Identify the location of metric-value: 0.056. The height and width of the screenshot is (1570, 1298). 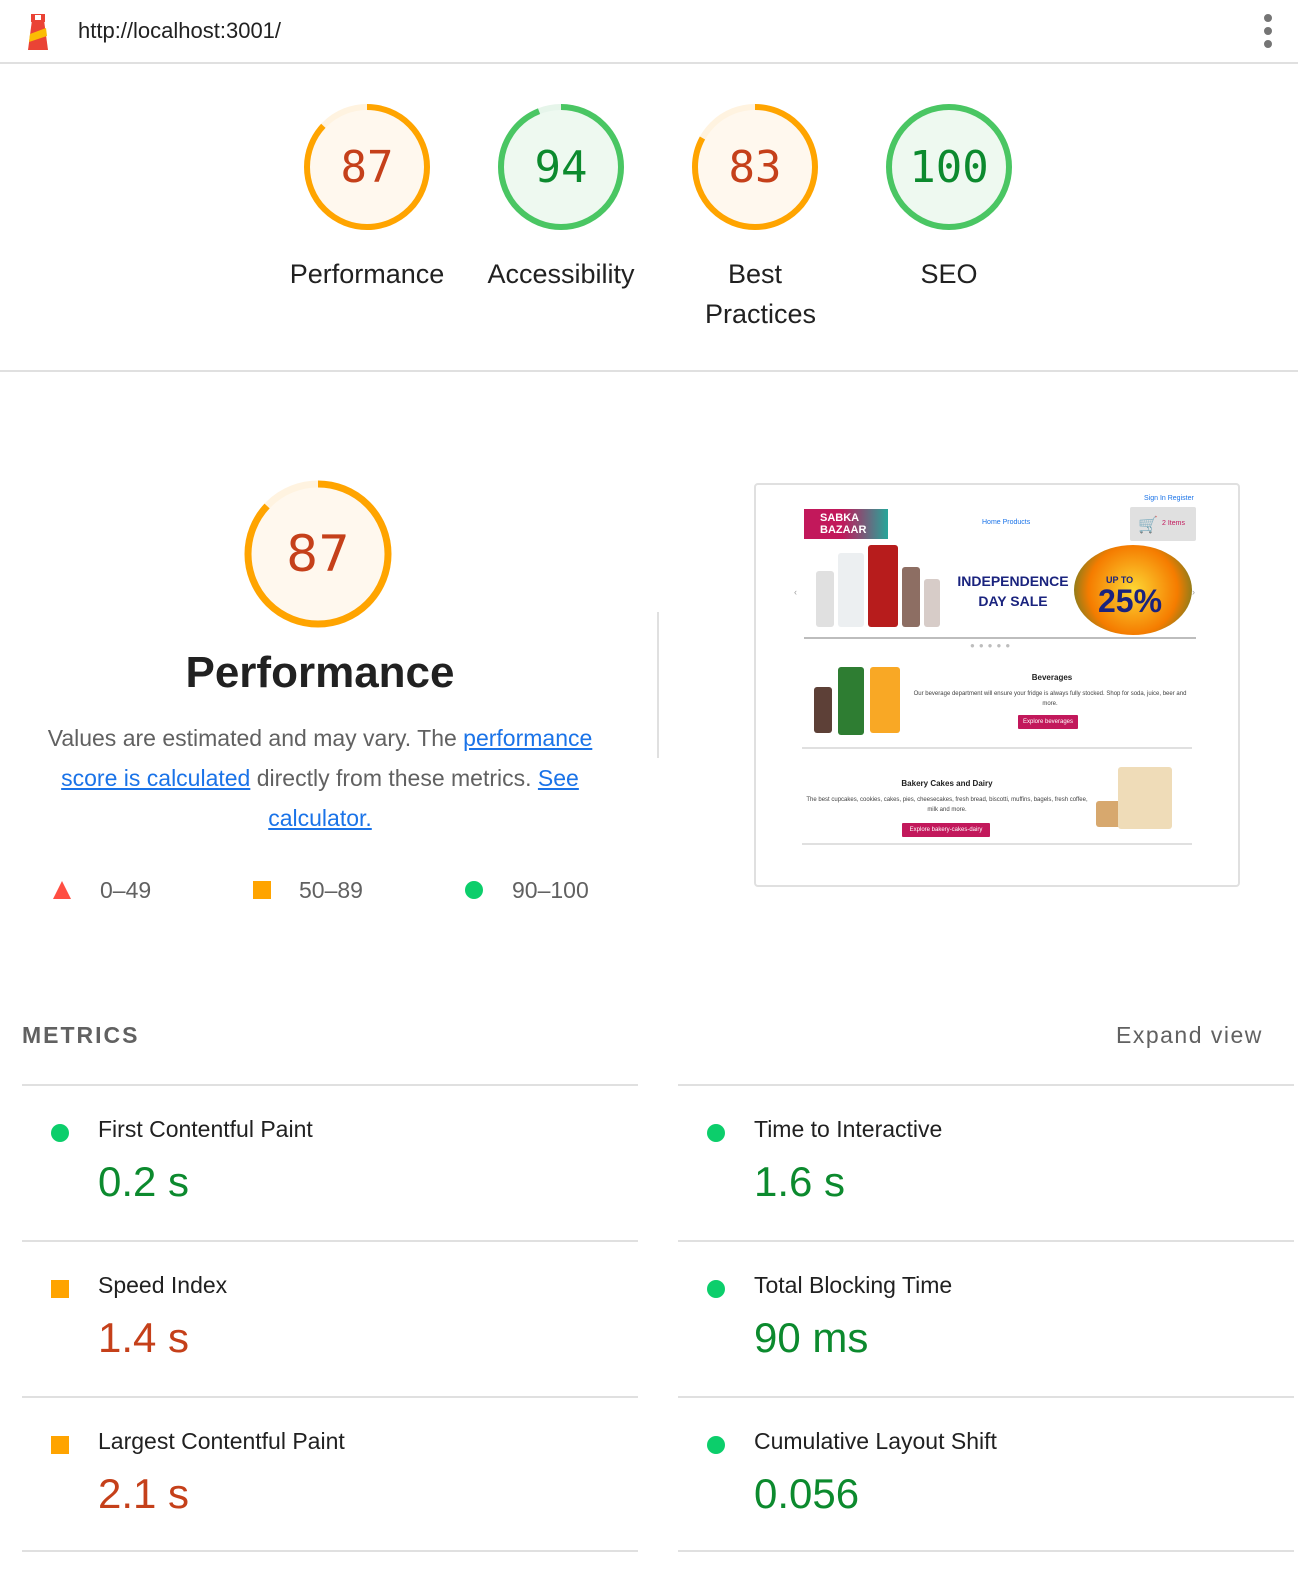
(807, 1493).